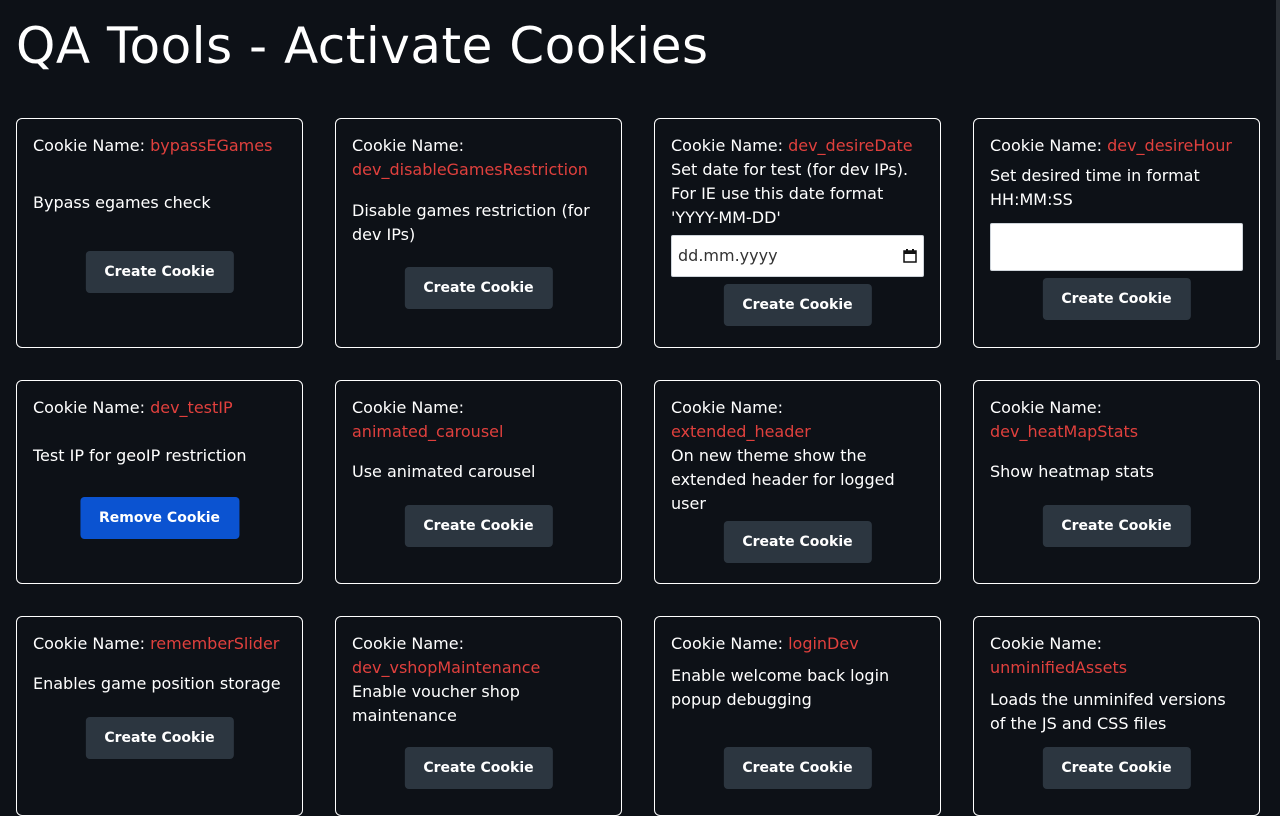 The image size is (1280, 816). What do you see at coordinates (428, 431) in the screenshot?
I see `cookie-name-value: animated_carousel` at bounding box center [428, 431].